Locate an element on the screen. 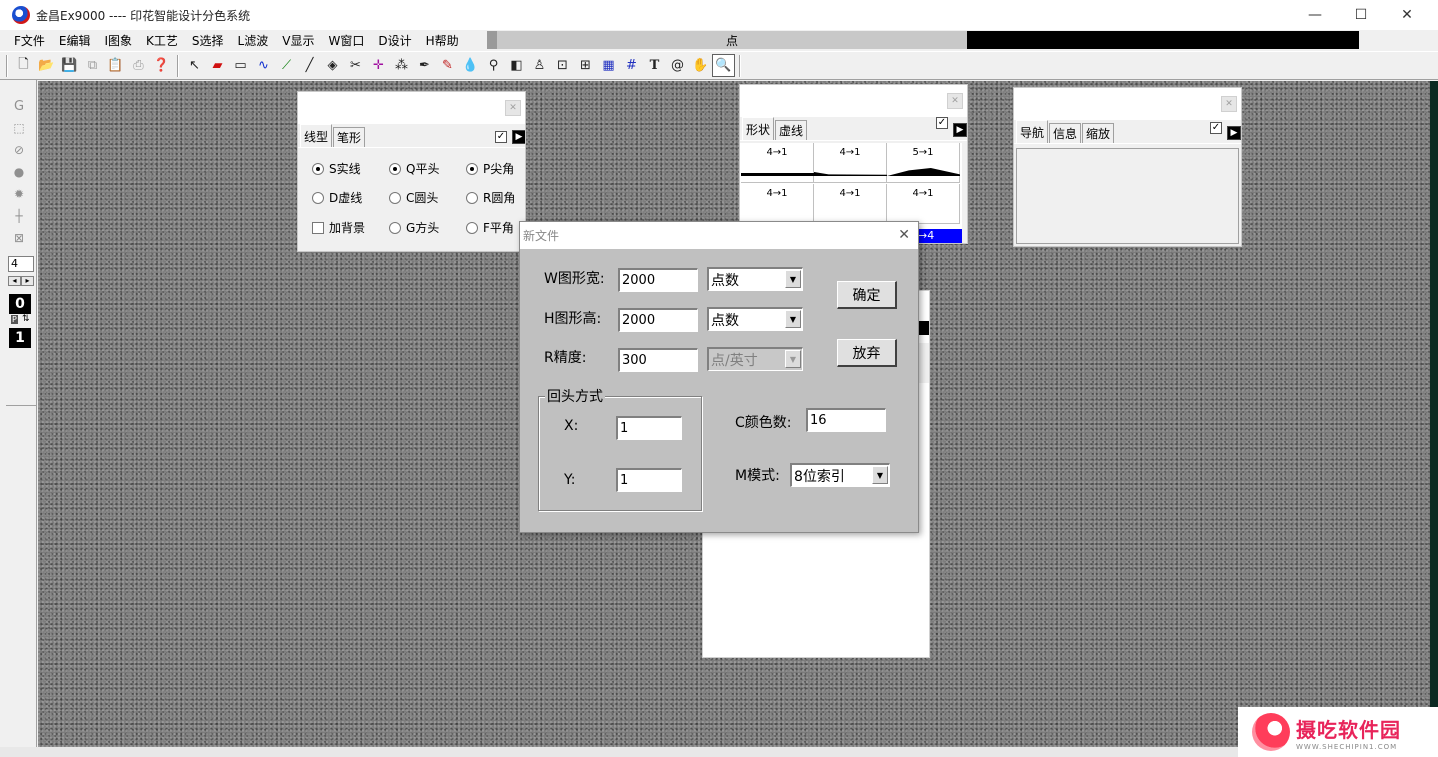  tab-shape: 形状 is located at coordinates (758, 128).